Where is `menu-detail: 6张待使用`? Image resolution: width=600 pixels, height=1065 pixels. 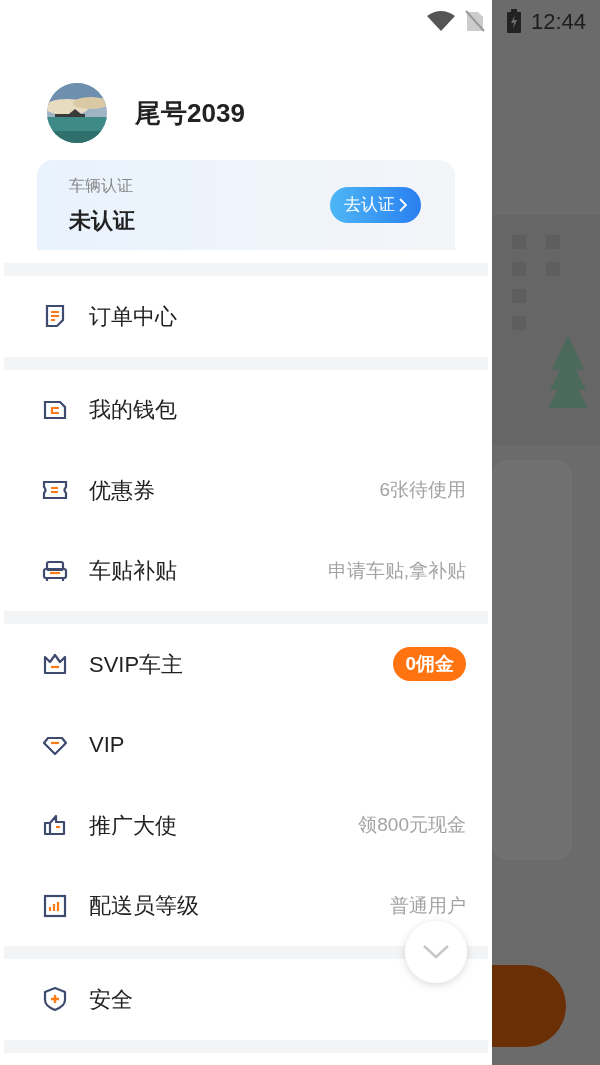 menu-detail: 6张待使用 is located at coordinates (422, 490).